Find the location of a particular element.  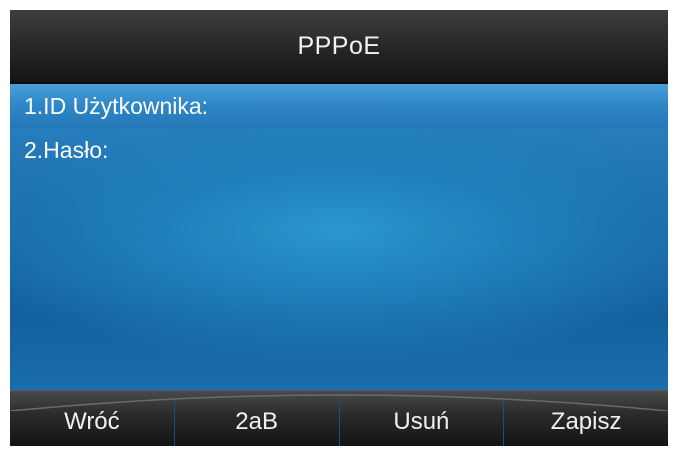

softkey-bar: Wróć 2aB Usuń Zapisz is located at coordinates (339, 418).